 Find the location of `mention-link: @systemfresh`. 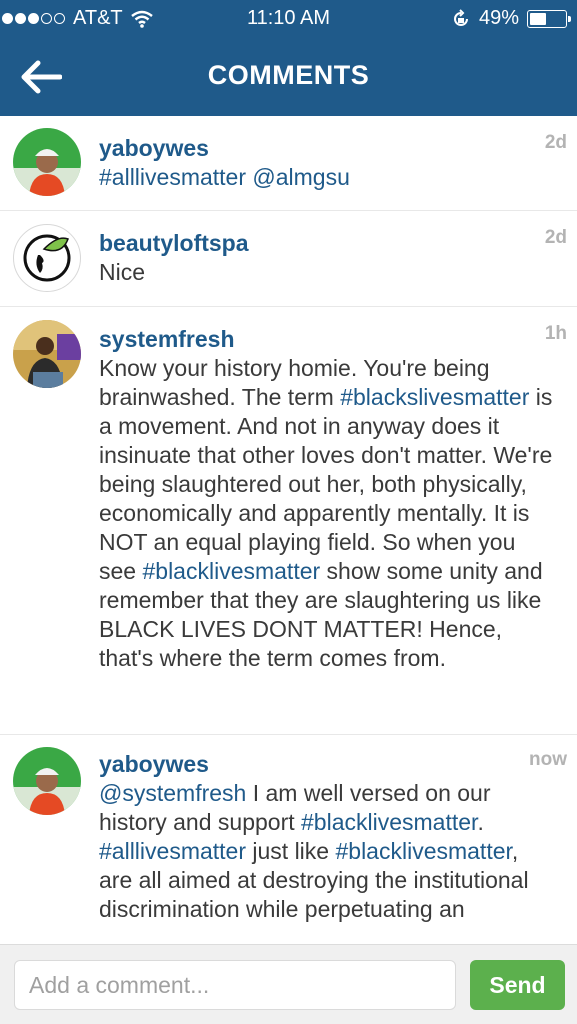

mention-link: @systemfresh is located at coordinates (172, 793).